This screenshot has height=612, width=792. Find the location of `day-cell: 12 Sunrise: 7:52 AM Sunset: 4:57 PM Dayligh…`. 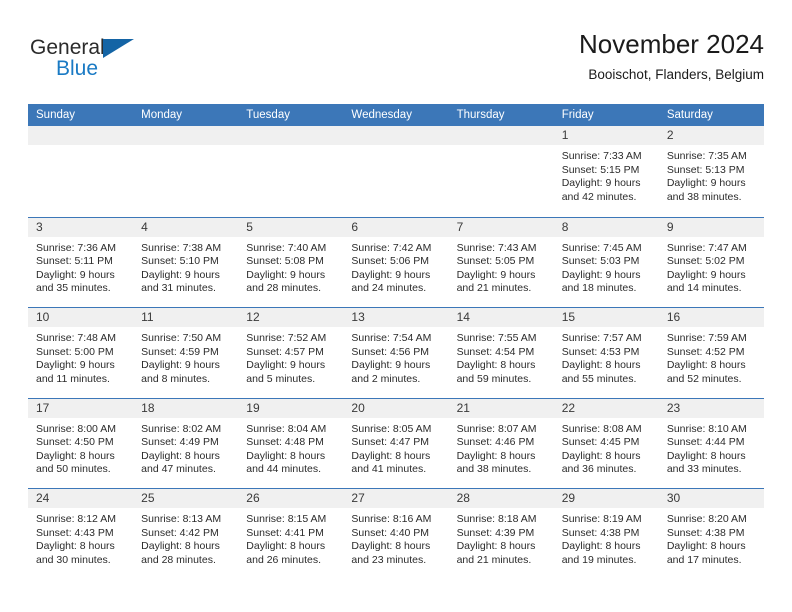

day-cell: 12 Sunrise: 7:52 AM Sunset: 4:57 PM Dayligh… is located at coordinates (291, 353).